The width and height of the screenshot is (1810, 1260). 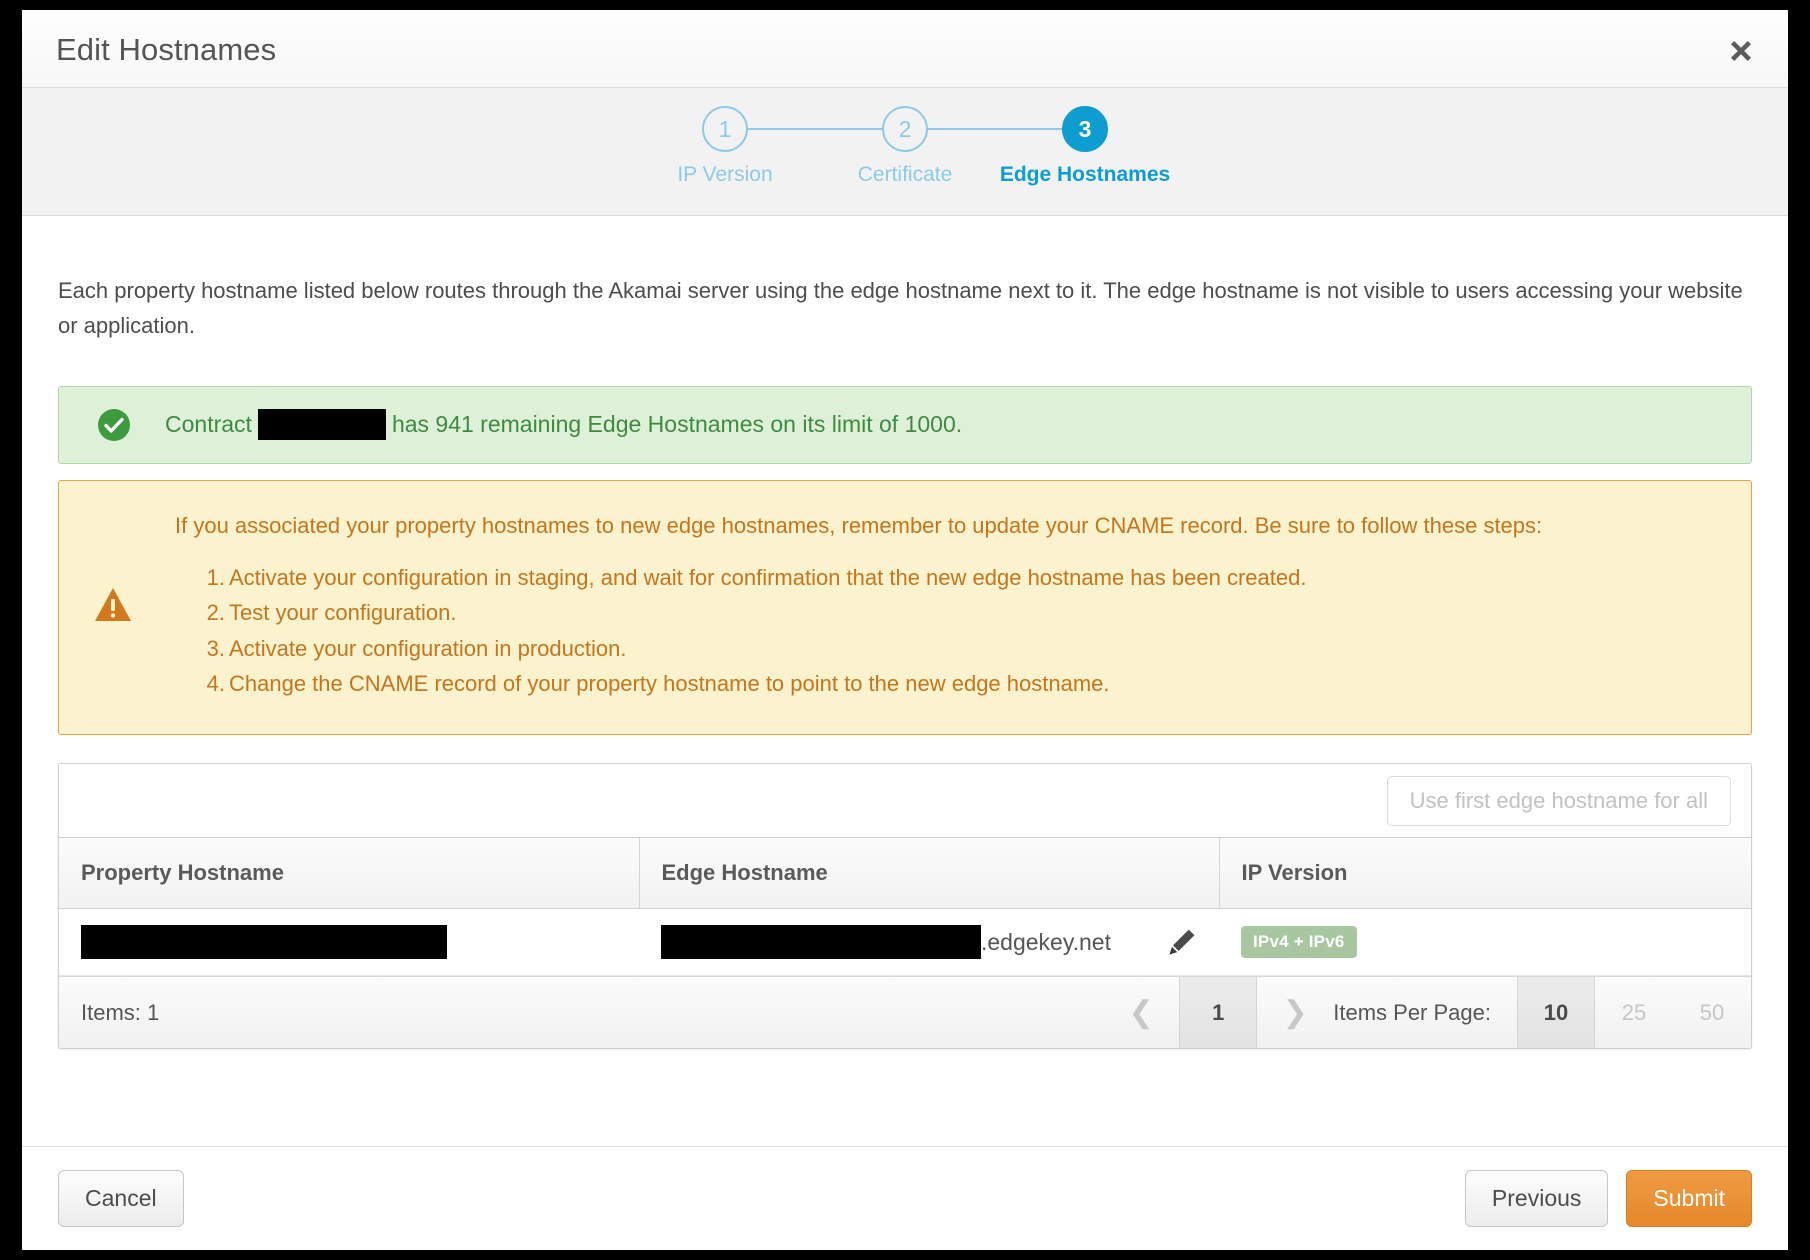 I want to click on cell-ip-version: IPv4 + IPv6, so click(x=1485, y=942).